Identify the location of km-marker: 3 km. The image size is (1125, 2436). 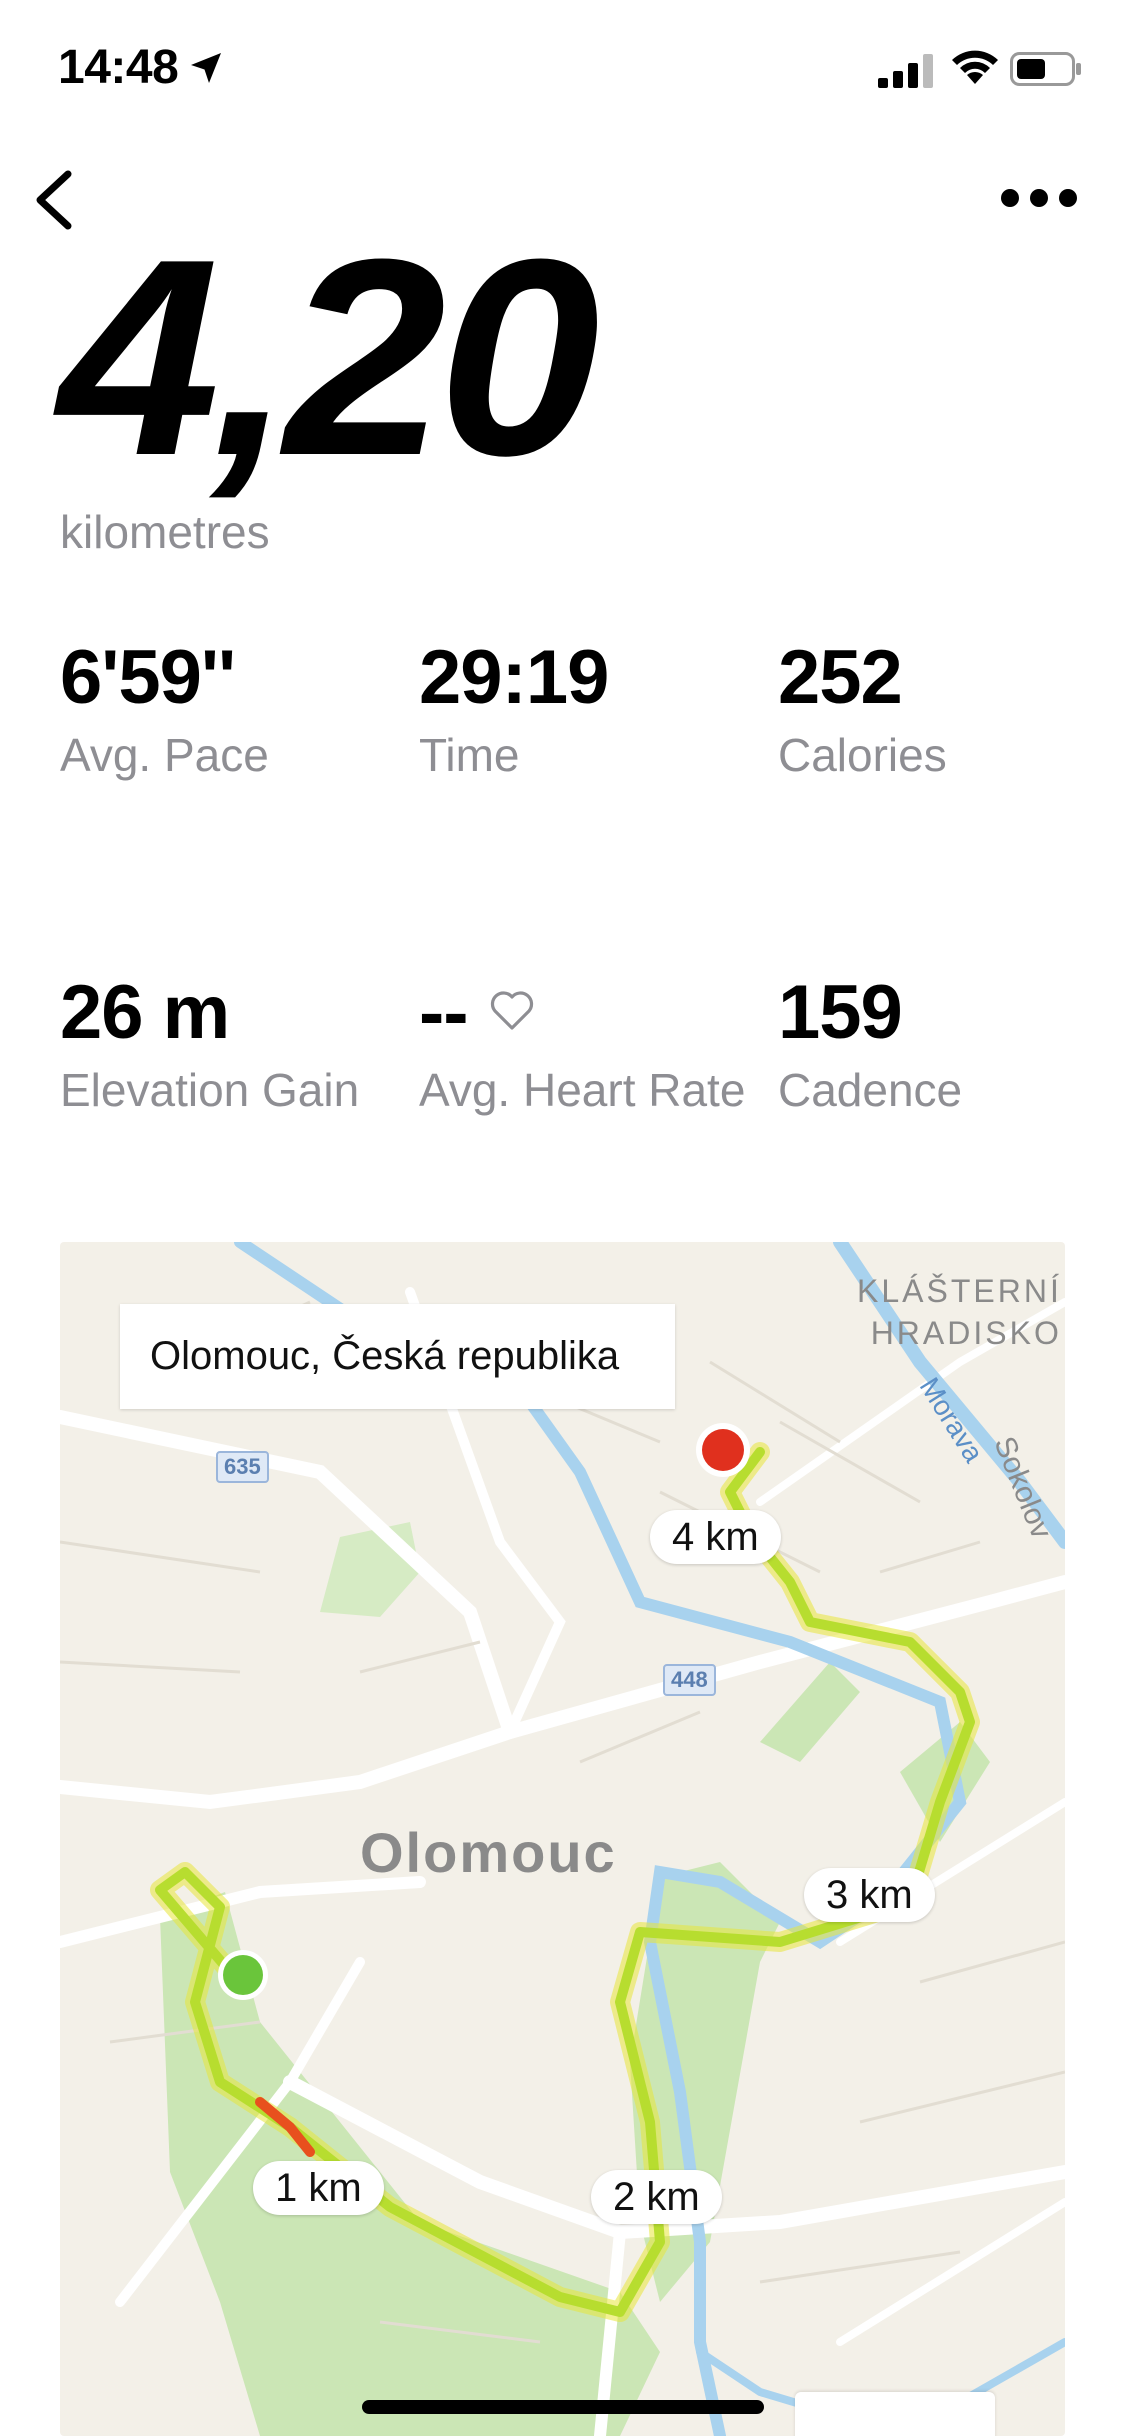
(869, 1895).